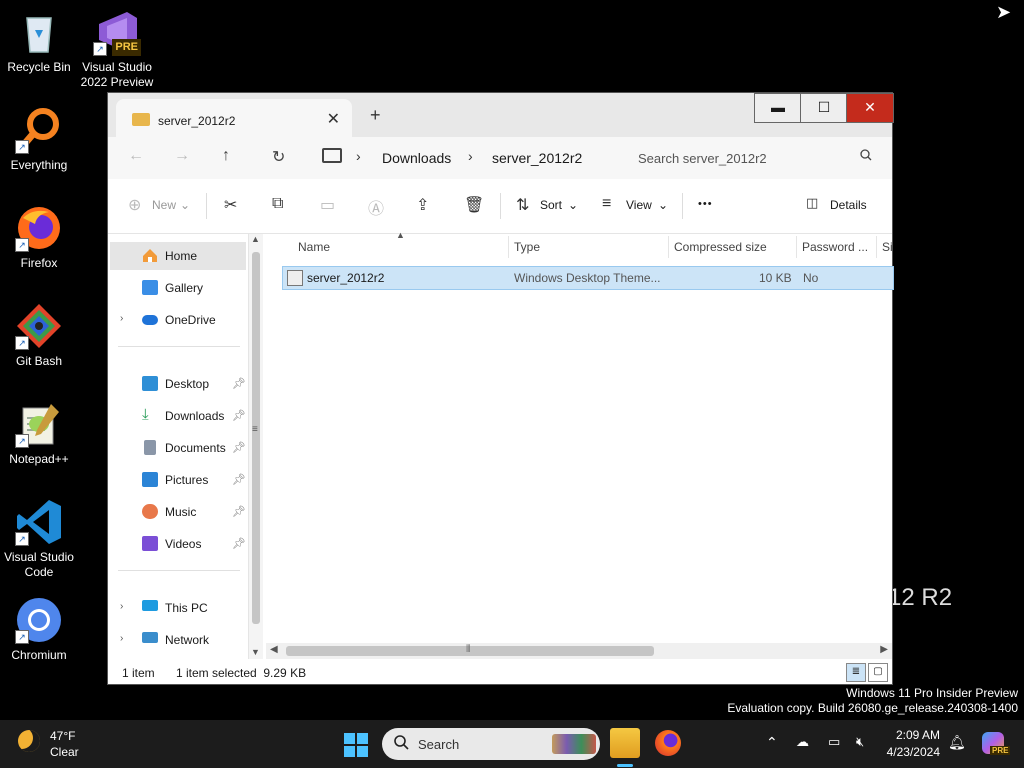  What do you see at coordinates (438, 744) in the screenshot?
I see `taskbar-search-input: Search` at bounding box center [438, 744].